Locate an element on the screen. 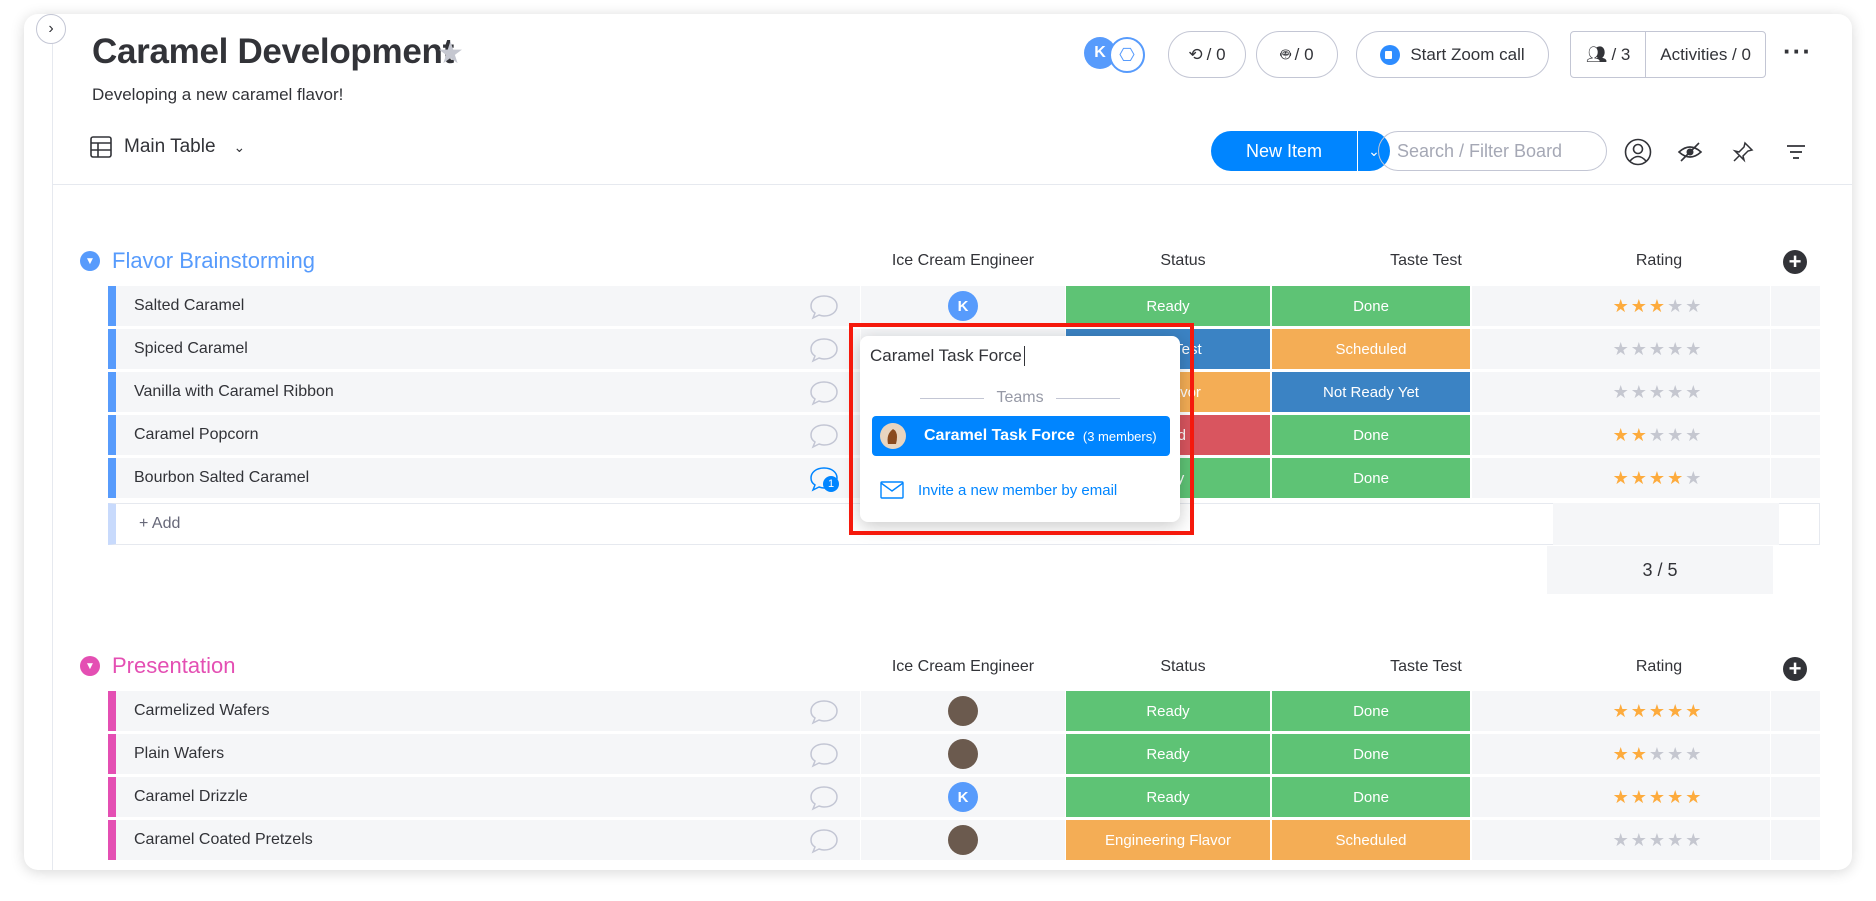  item-name: Salted Caramel is located at coordinates (189, 306).